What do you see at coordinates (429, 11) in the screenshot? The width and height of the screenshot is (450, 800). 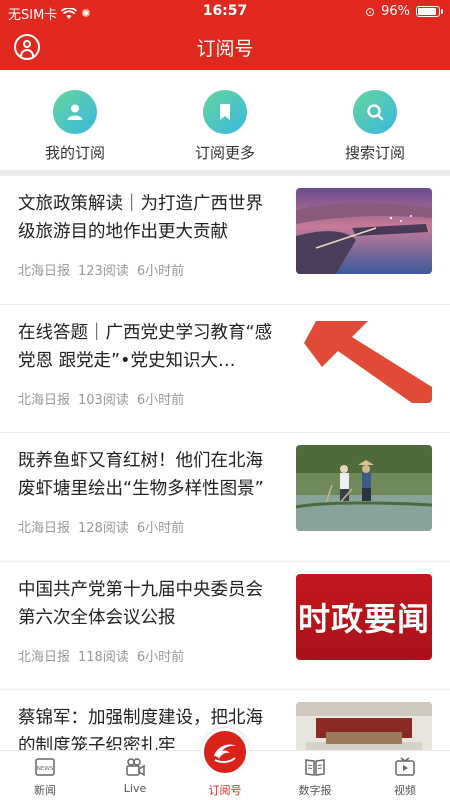 I see `battery-icon` at bounding box center [429, 11].